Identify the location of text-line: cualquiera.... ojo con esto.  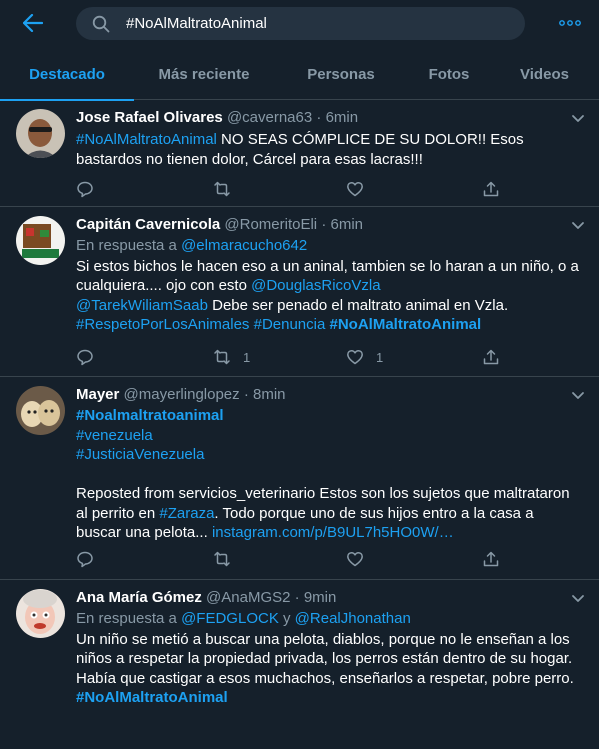
(164, 285).